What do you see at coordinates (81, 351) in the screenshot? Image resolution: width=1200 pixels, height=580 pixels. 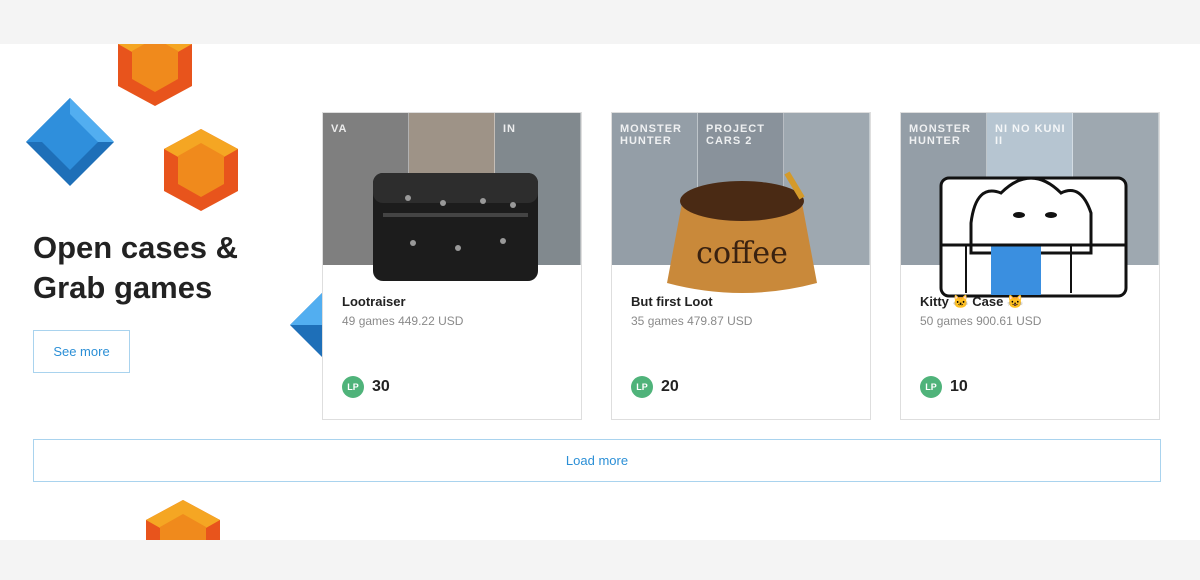 I see `see-more-button: See more` at bounding box center [81, 351].